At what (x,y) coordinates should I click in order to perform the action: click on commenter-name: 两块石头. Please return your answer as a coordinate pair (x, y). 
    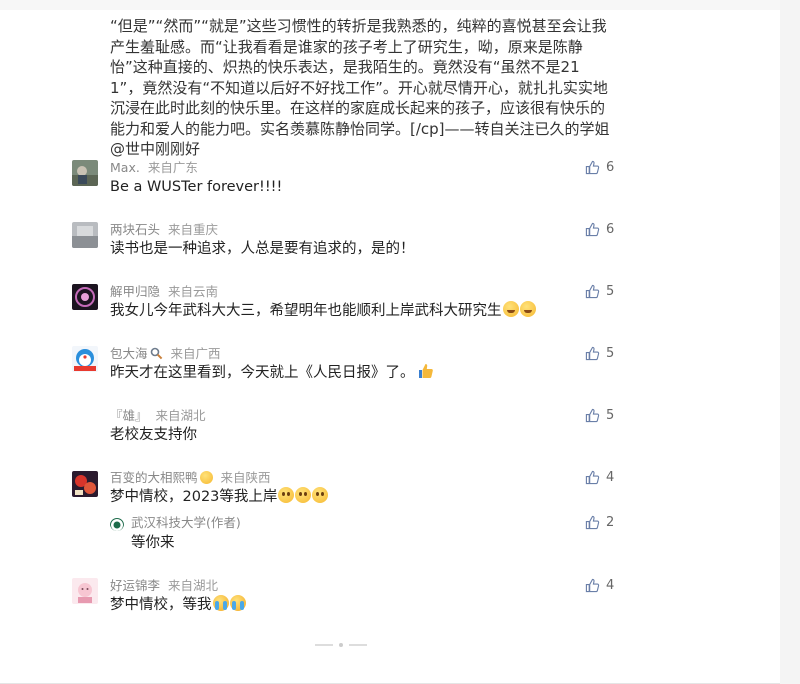
    Looking at the image, I should click on (135, 229).